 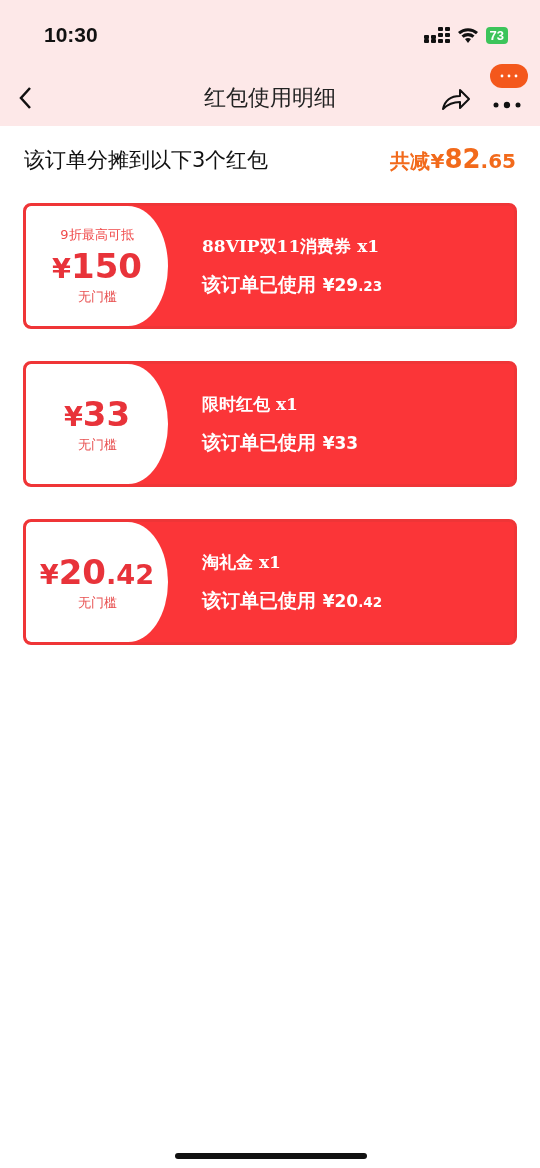 What do you see at coordinates (507, 105) in the screenshot?
I see `more-button` at bounding box center [507, 105].